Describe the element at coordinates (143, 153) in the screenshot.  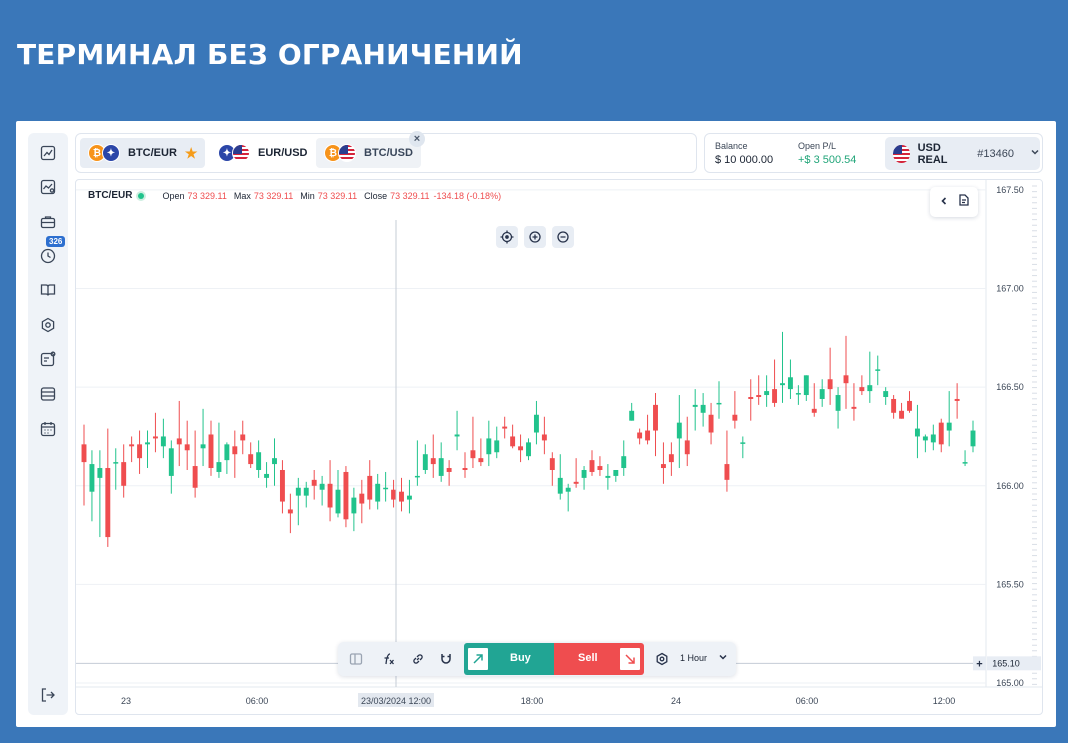
I see `tab-btc-eur: ₿ ✦ BTC/EUR ★` at that location.